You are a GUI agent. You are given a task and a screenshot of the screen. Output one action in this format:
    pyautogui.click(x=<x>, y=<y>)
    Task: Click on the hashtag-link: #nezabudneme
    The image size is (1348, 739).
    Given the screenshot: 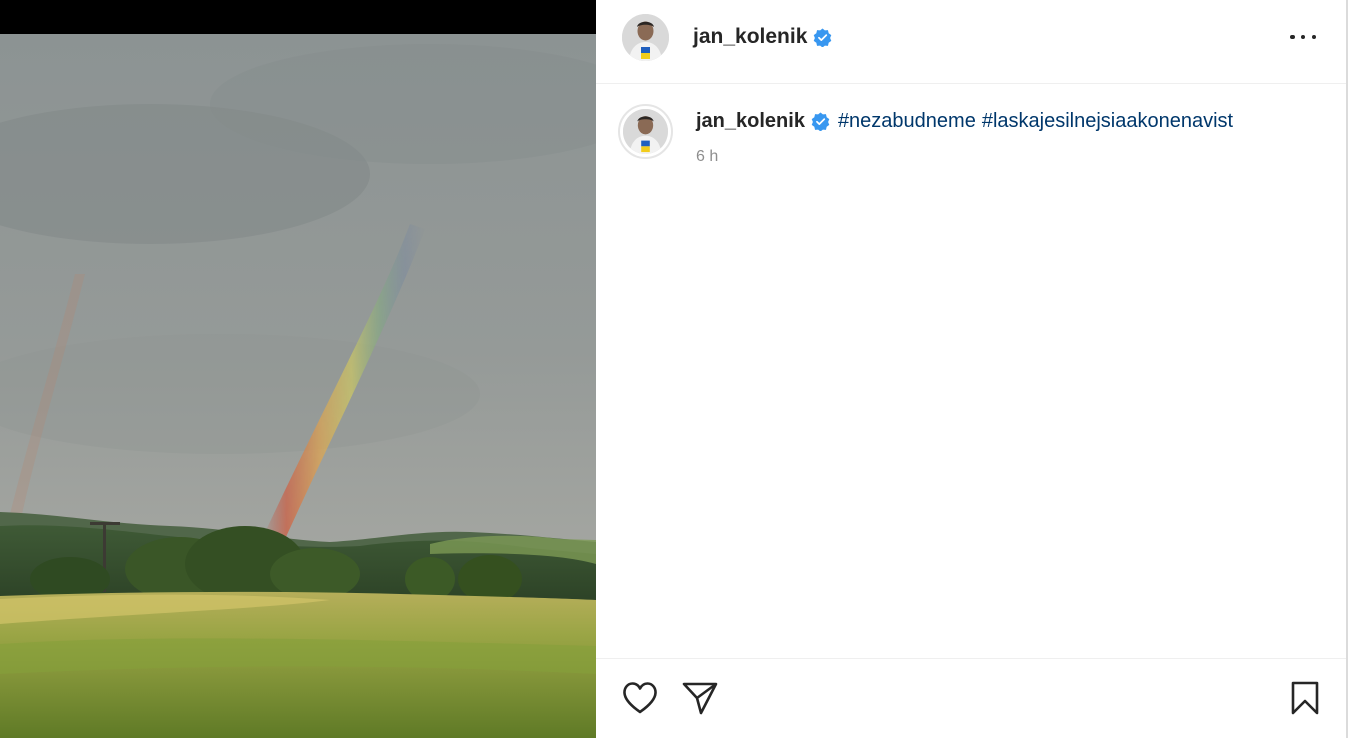 What is the action you would take?
    pyautogui.click(x=907, y=121)
    